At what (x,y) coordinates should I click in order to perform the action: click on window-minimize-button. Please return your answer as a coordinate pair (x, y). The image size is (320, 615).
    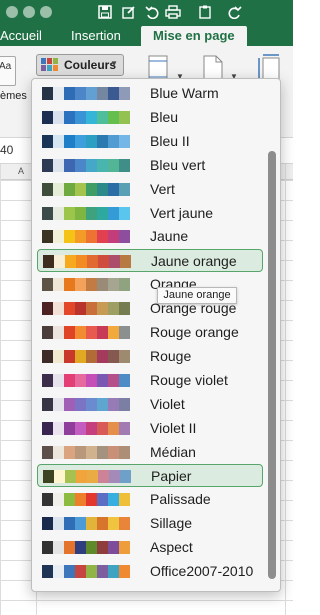
    Looking at the image, I should click on (29, 12).